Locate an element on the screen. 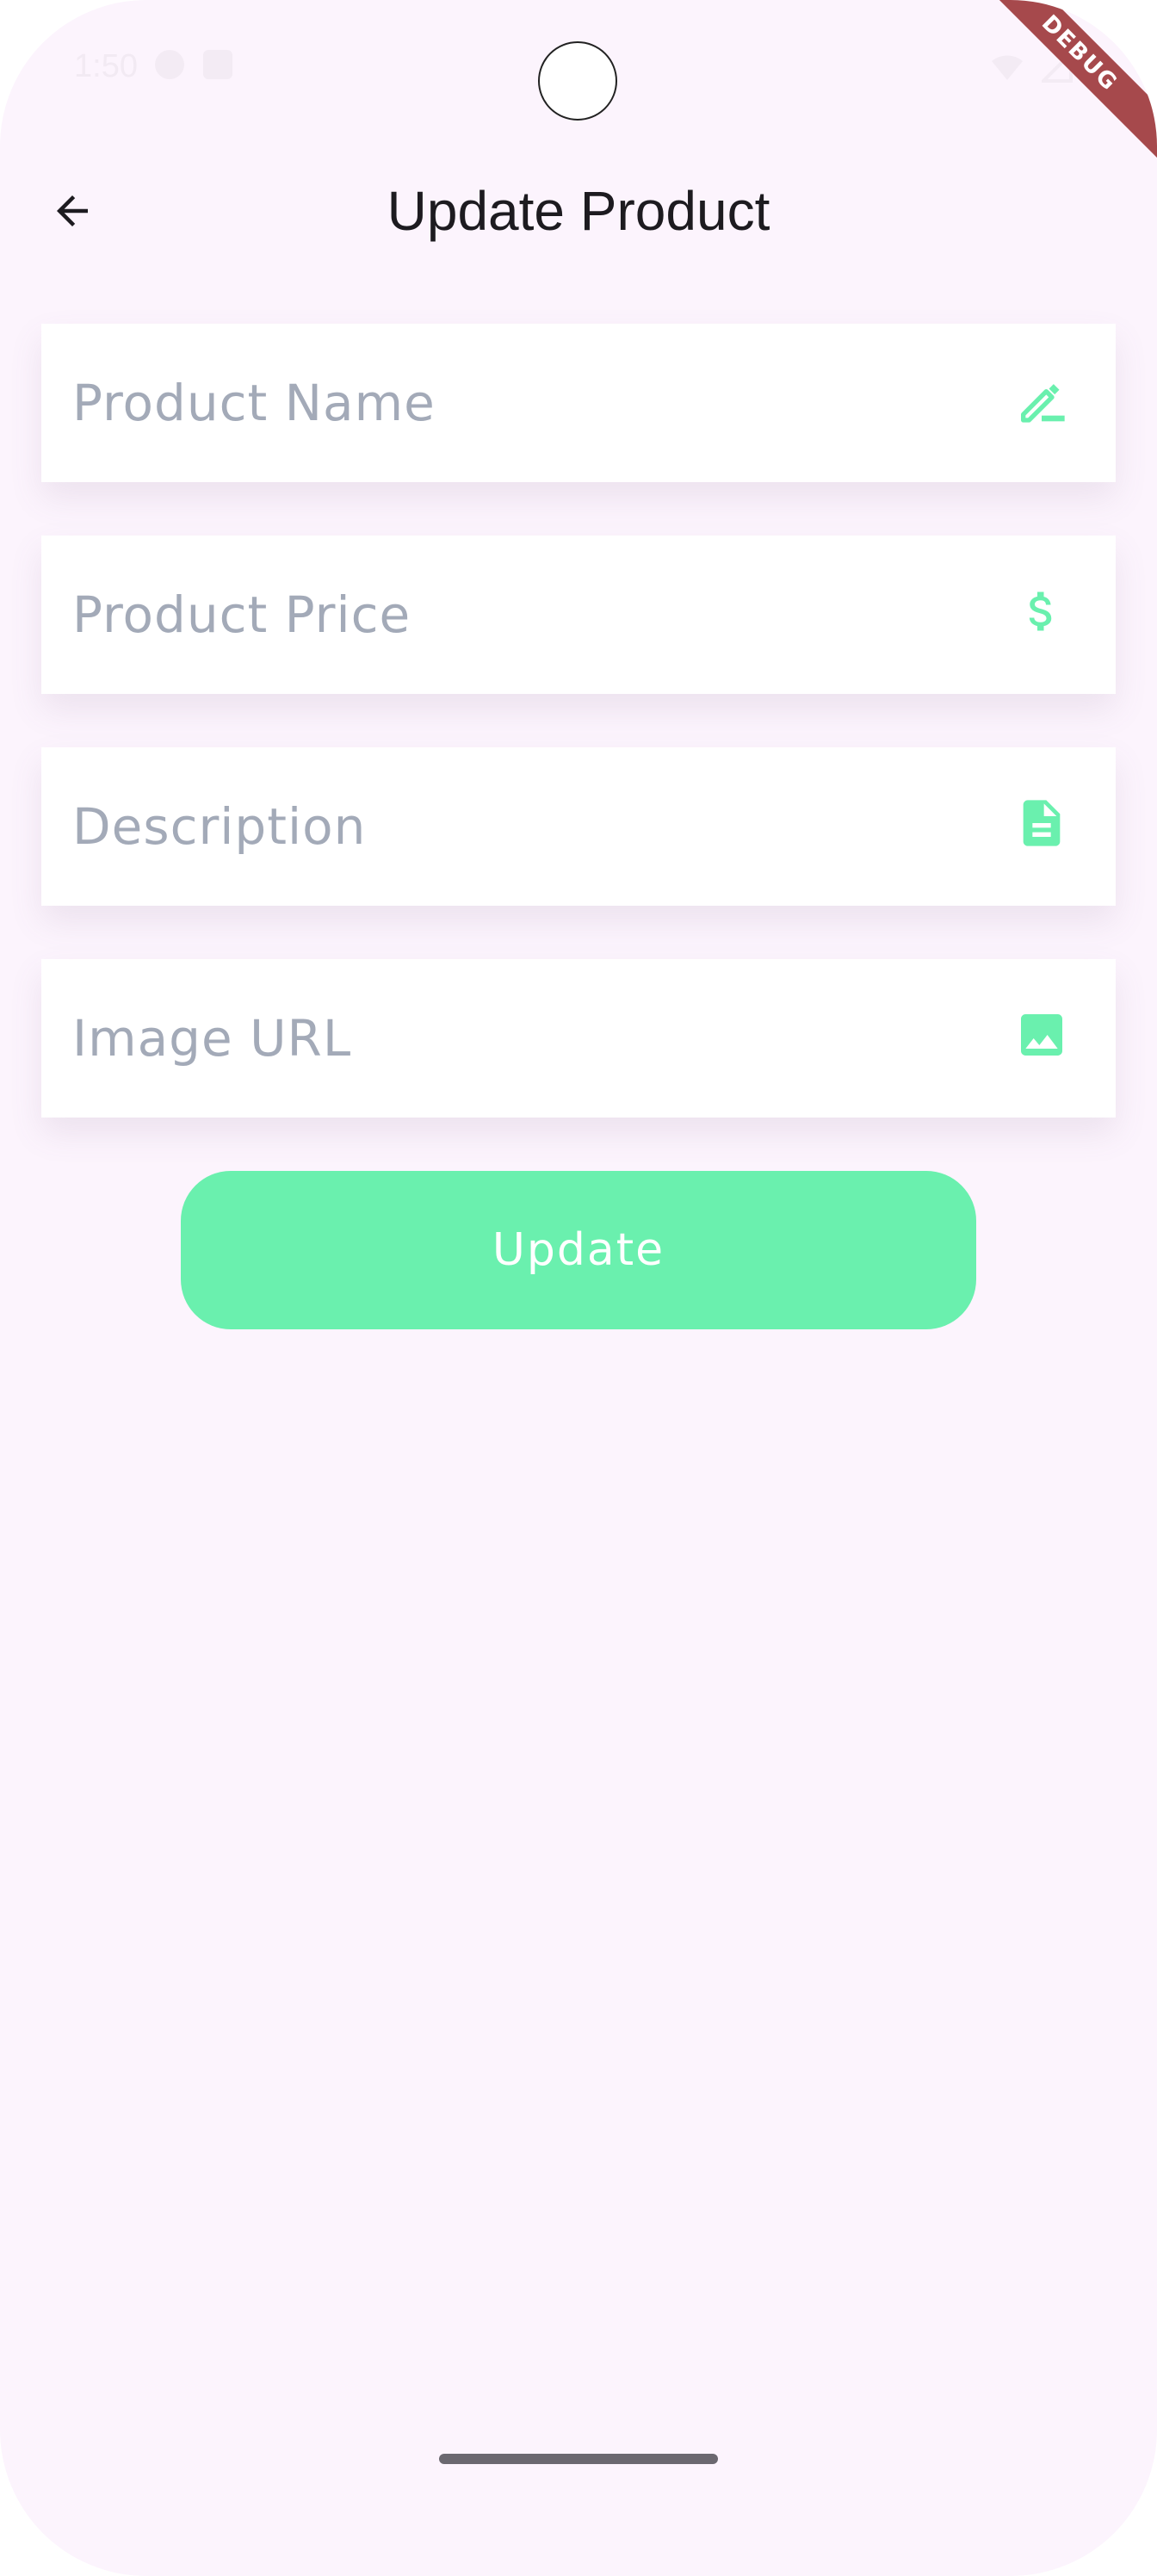  description-placeholder: Description is located at coordinates (219, 827).